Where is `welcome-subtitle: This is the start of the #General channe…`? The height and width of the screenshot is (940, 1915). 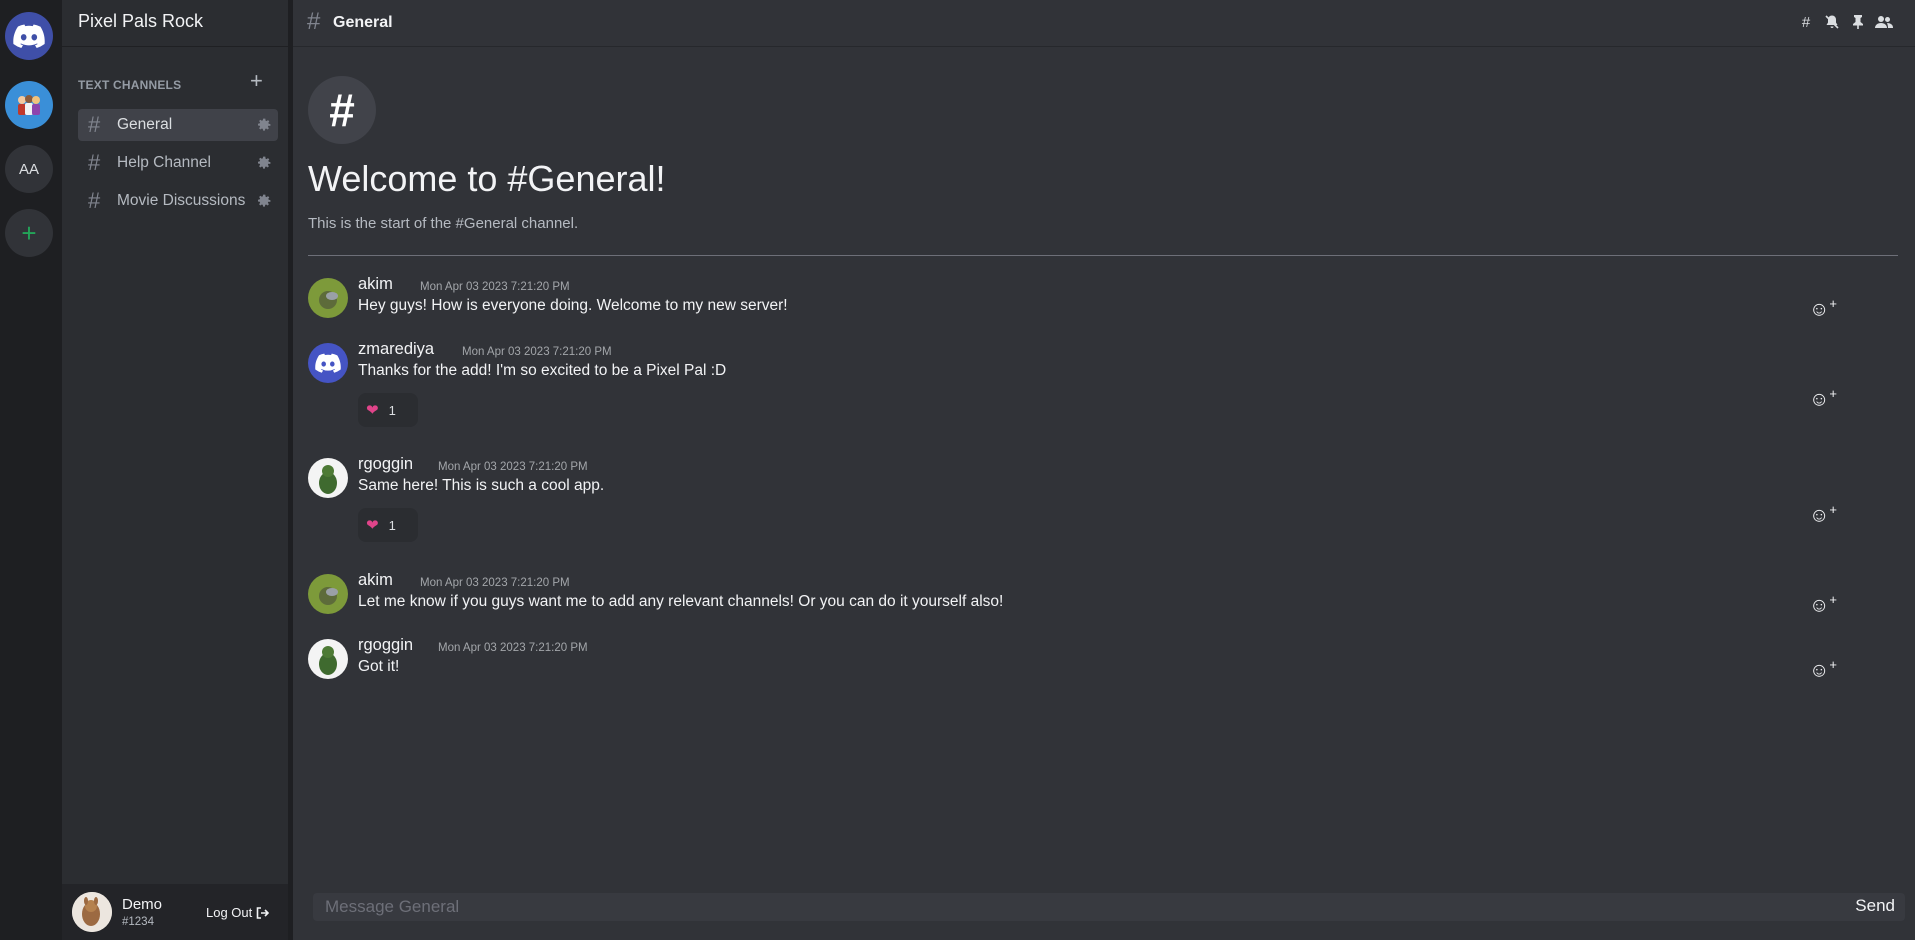 welcome-subtitle: This is the start of the #General channe… is located at coordinates (443, 223).